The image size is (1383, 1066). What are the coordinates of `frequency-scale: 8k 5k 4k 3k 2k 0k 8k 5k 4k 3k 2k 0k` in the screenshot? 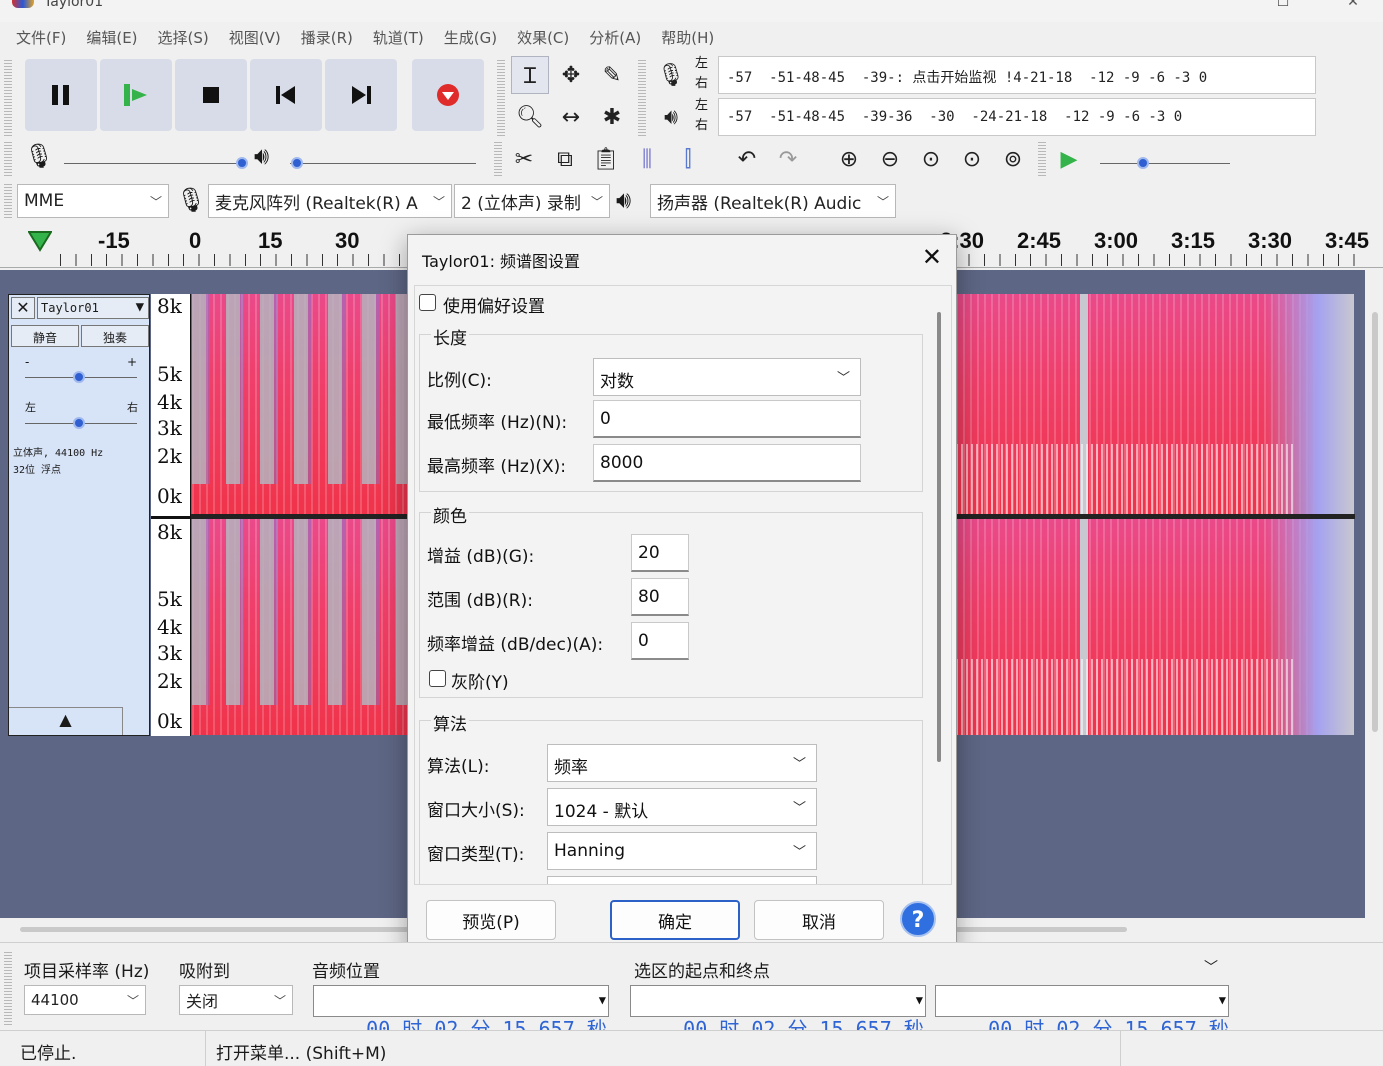 It's located at (171, 515).